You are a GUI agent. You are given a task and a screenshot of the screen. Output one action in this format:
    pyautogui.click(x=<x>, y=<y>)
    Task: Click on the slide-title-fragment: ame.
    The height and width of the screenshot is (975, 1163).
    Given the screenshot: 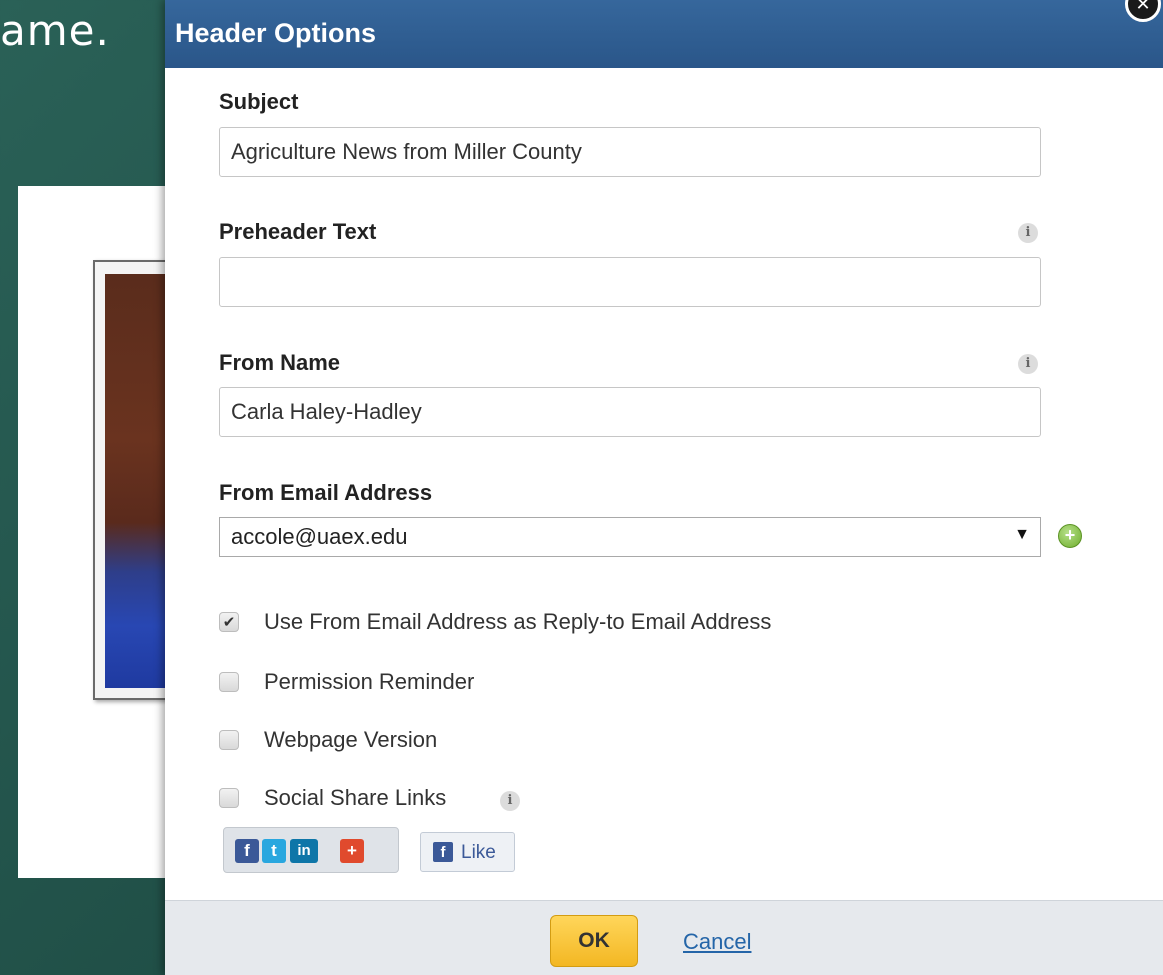 What is the action you would take?
    pyautogui.click(x=55, y=30)
    